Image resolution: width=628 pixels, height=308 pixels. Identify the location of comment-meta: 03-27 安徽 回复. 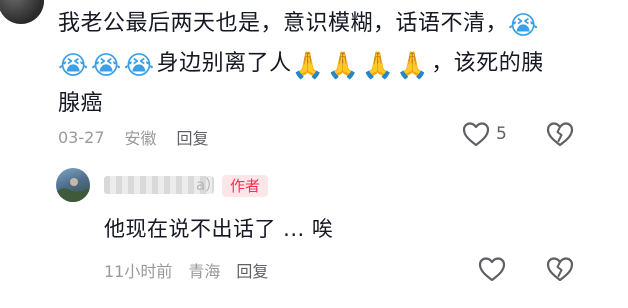
(133, 137).